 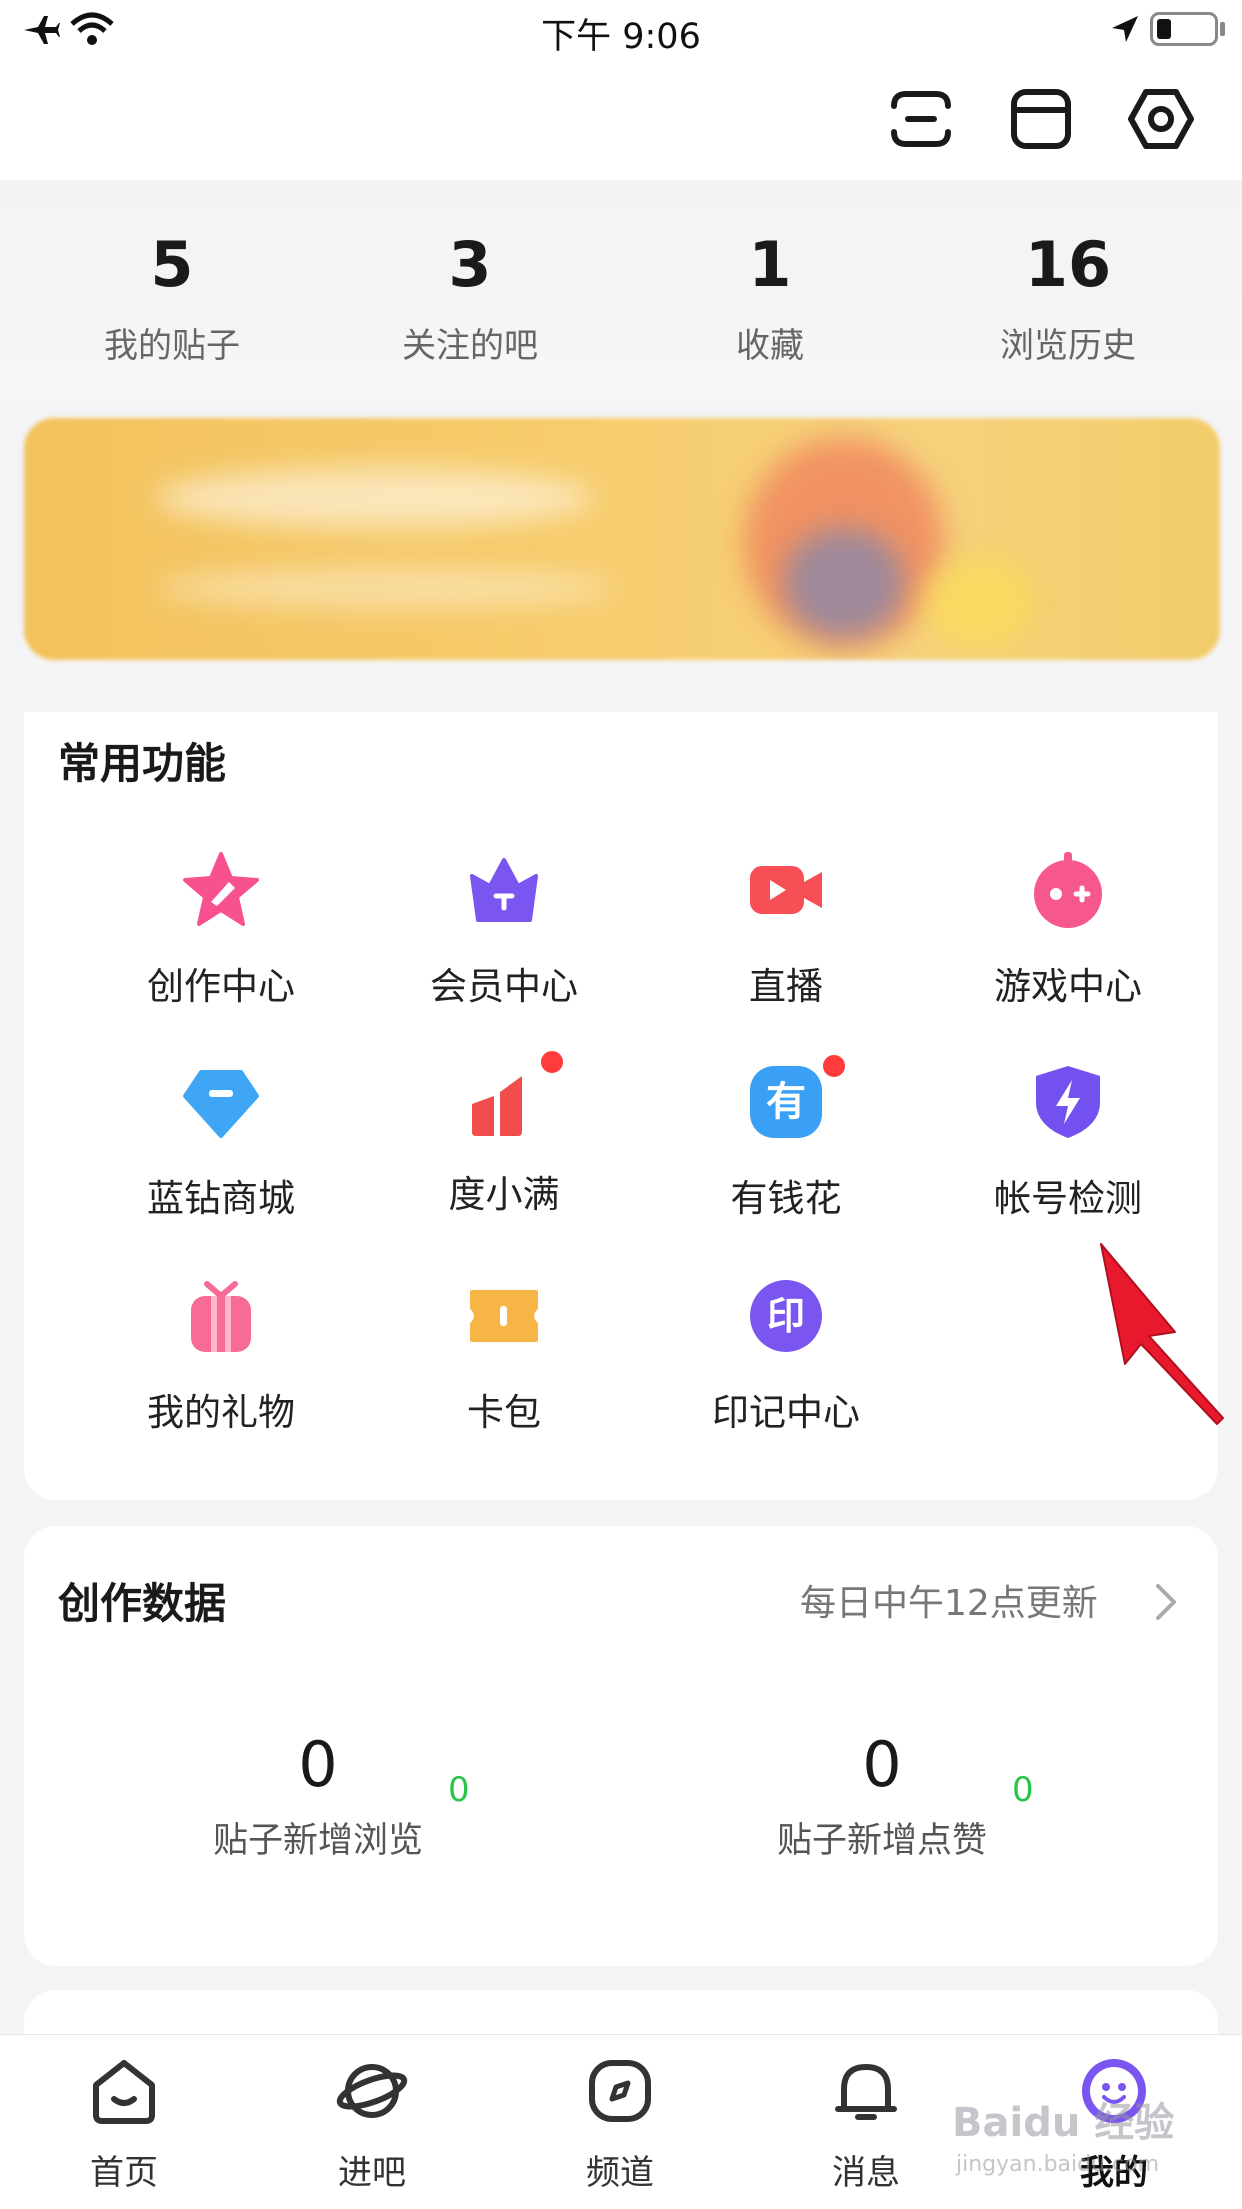 What do you see at coordinates (1068, 264) in the screenshot?
I see `stat-value: 16` at bounding box center [1068, 264].